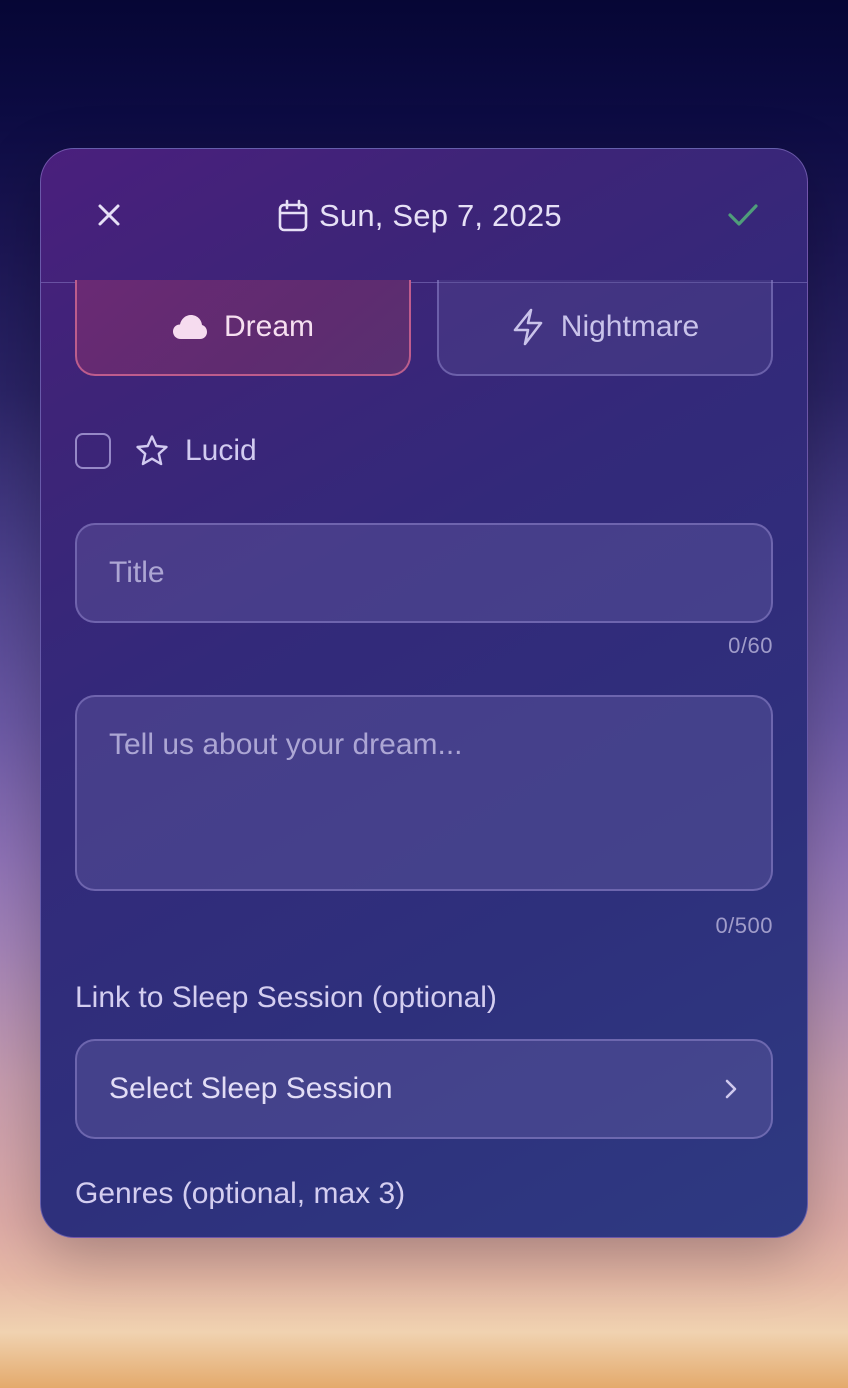 This screenshot has height=1388, width=848. What do you see at coordinates (424, 1089) in the screenshot?
I see `select-sleep-session-button: Select Sleep Session` at bounding box center [424, 1089].